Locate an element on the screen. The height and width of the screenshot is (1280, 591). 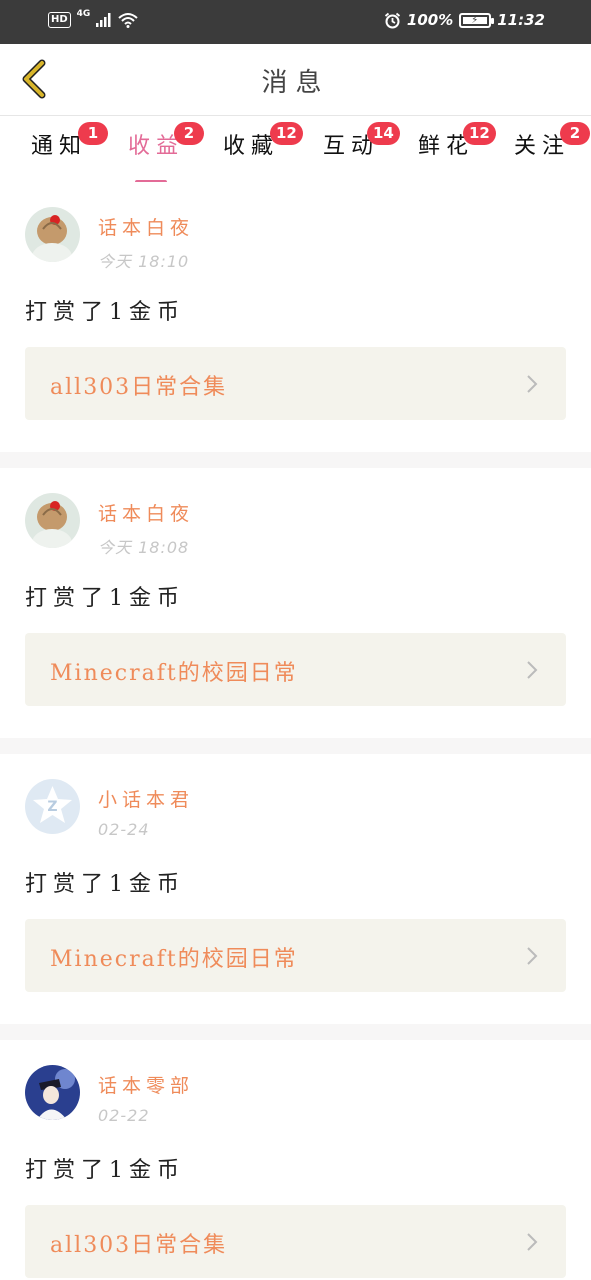
unread-badge: 1 is located at coordinates (93, 133).